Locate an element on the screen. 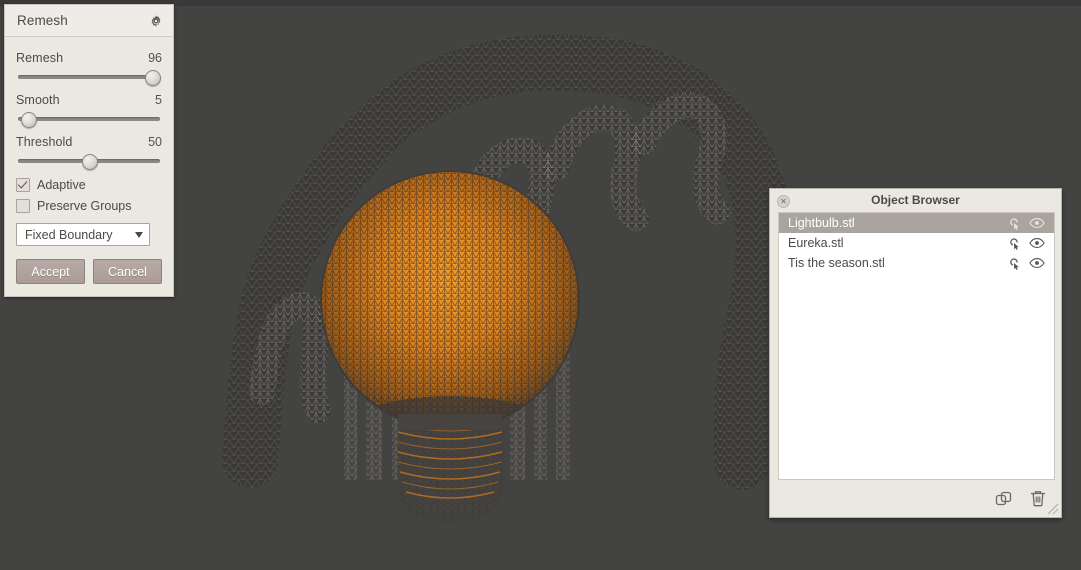 The image size is (1081, 570). object-name: Tis the season.stl is located at coordinates (836, 263).